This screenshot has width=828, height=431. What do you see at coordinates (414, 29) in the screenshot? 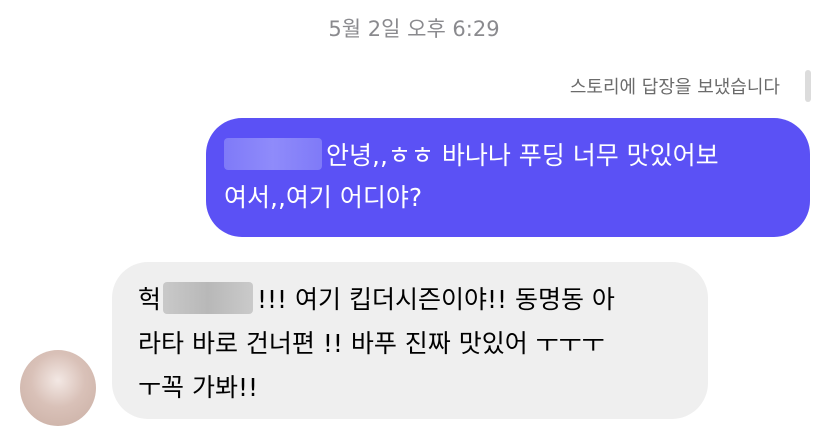
I see `message-timestamp: 5월 2일 오후 6:29` at bounding box center [414, 29].